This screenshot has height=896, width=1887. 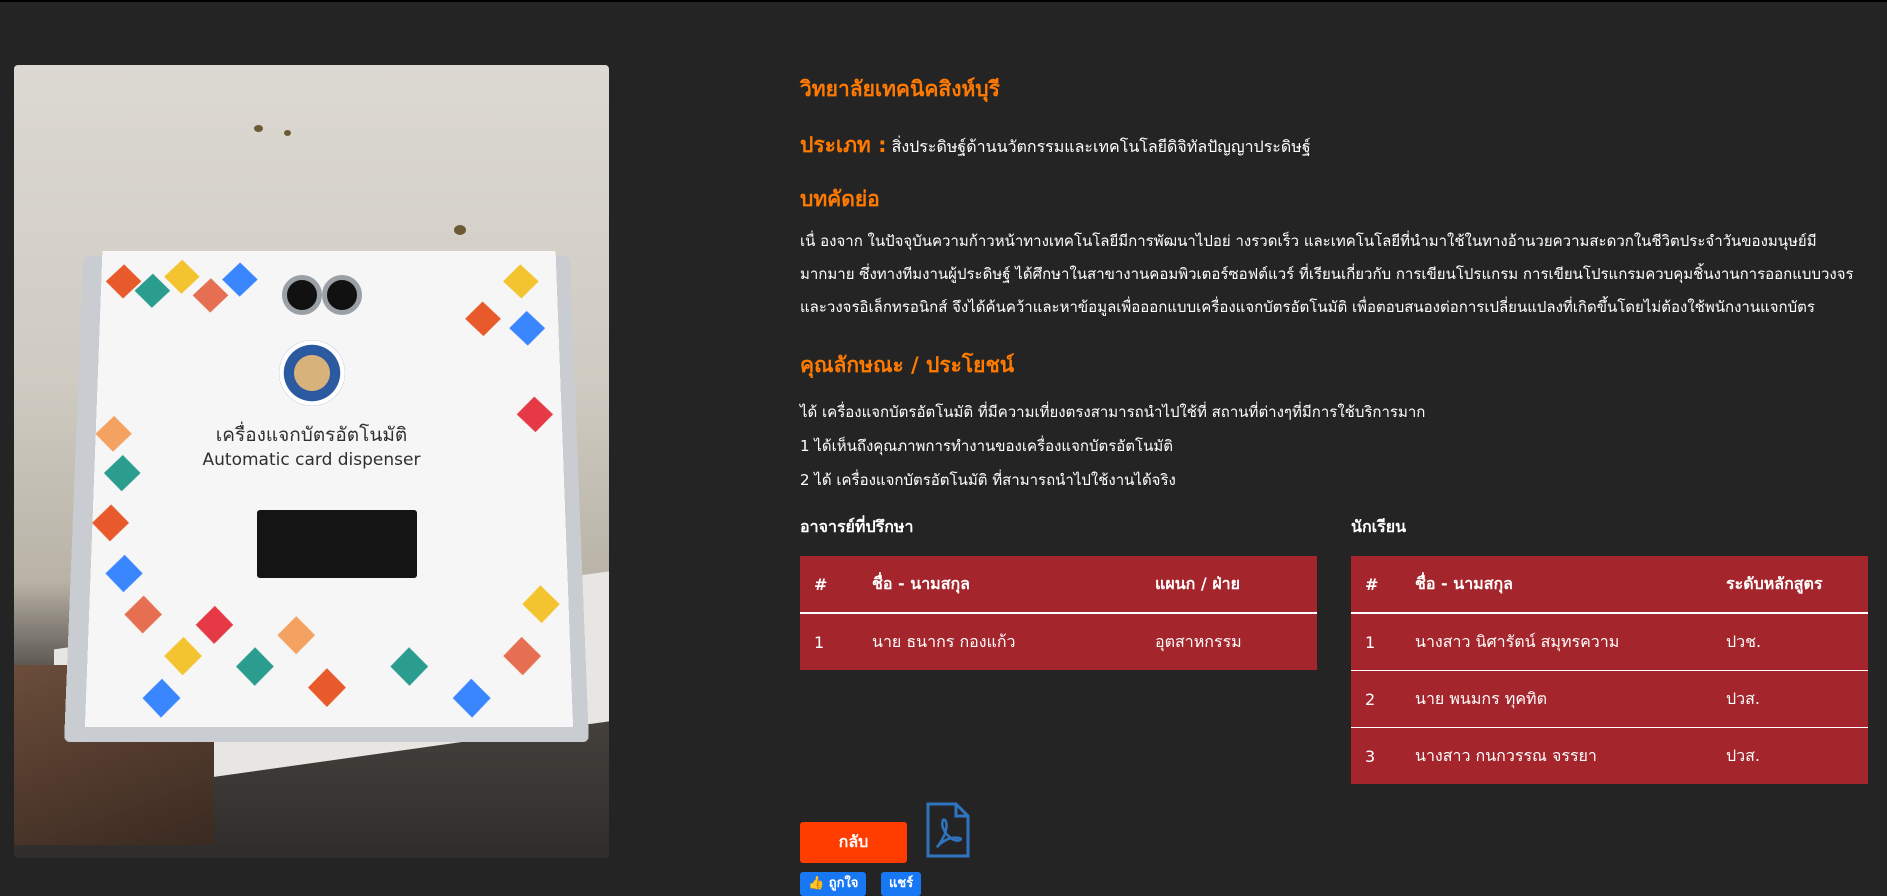 What do you see at coordinates (948, 830) in the screenshot?
I see `pdf-icon` at bounding box center [948, 830].